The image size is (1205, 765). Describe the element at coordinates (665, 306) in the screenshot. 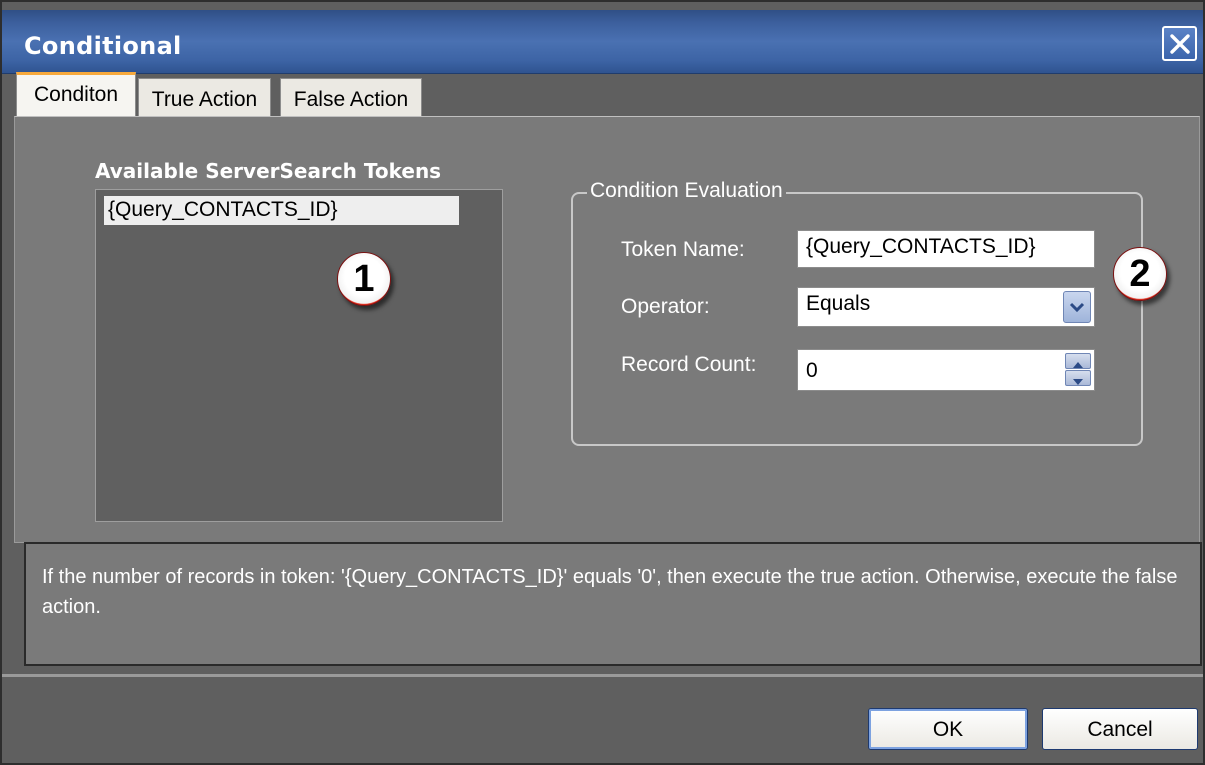

I see `operator-label: Operator:` at that location.